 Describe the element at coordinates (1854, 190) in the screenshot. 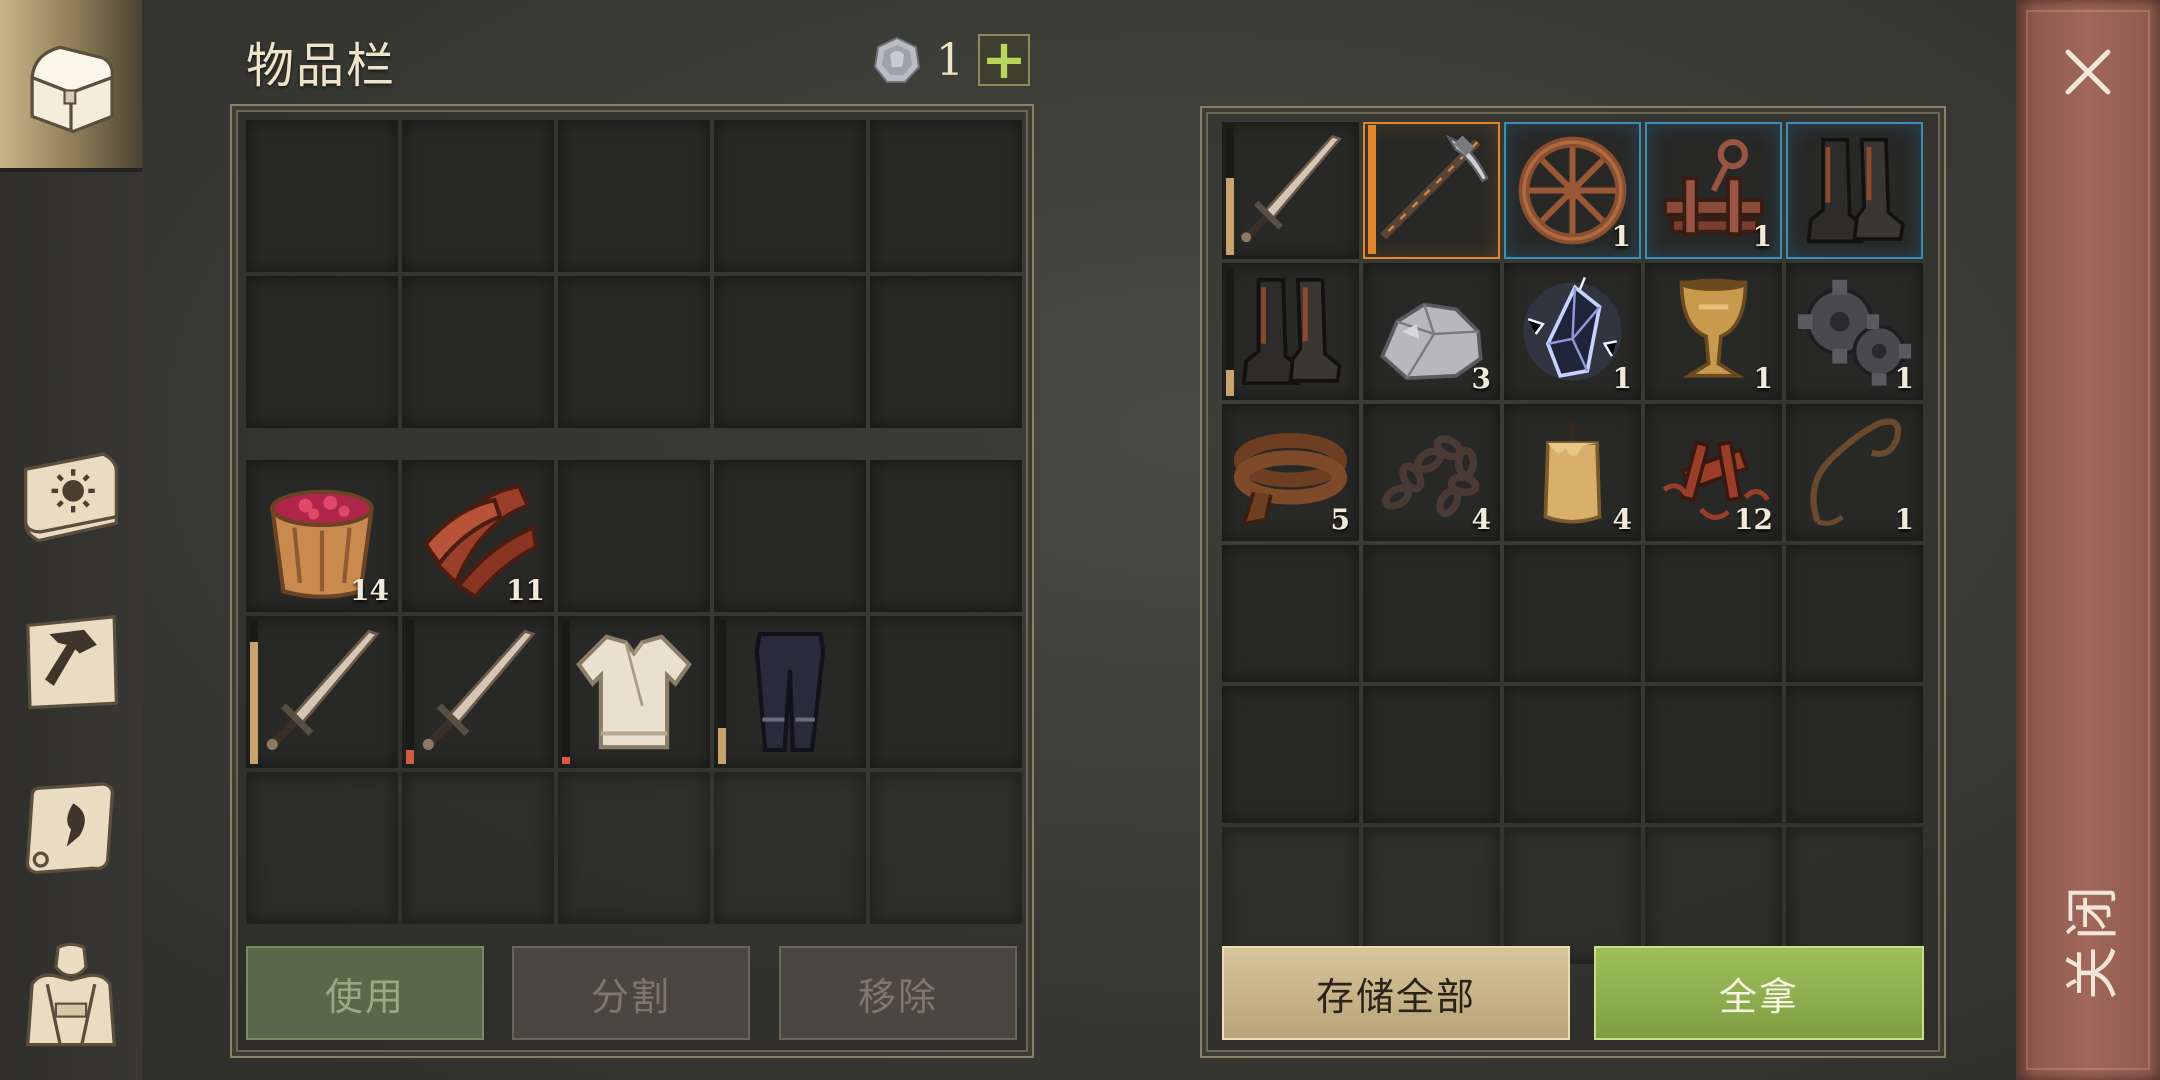

I see `storage-slot-leather-boots` at that location.